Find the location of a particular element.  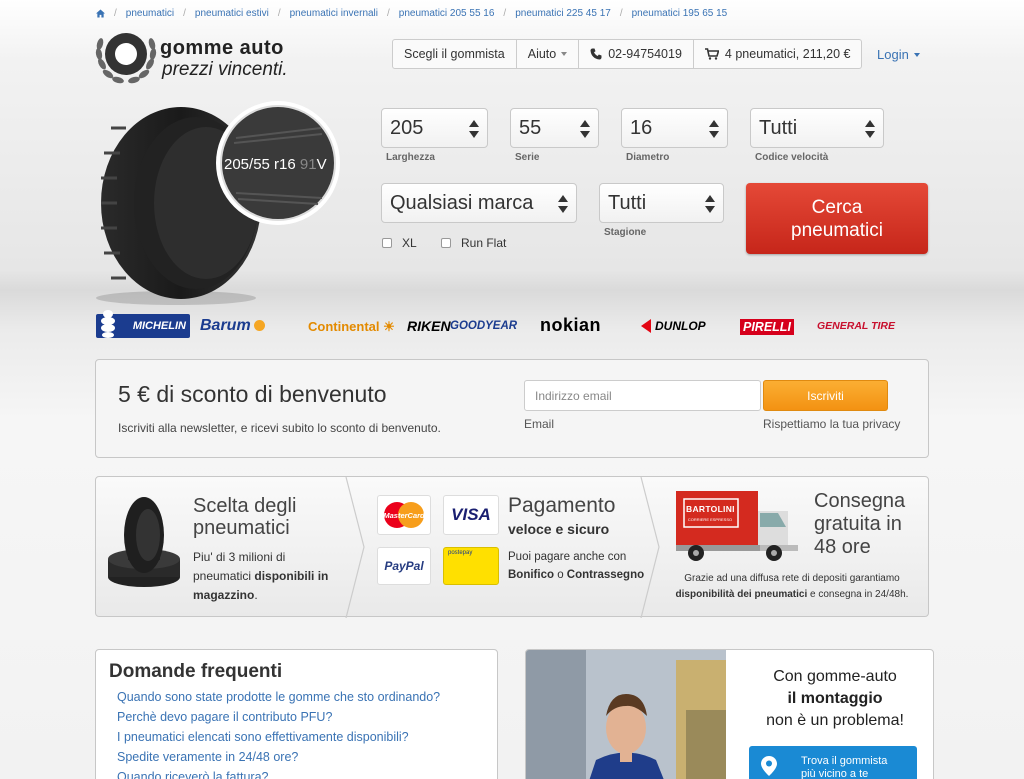

montaggio-line2: il montaggio is located at coordinates (835, 698).